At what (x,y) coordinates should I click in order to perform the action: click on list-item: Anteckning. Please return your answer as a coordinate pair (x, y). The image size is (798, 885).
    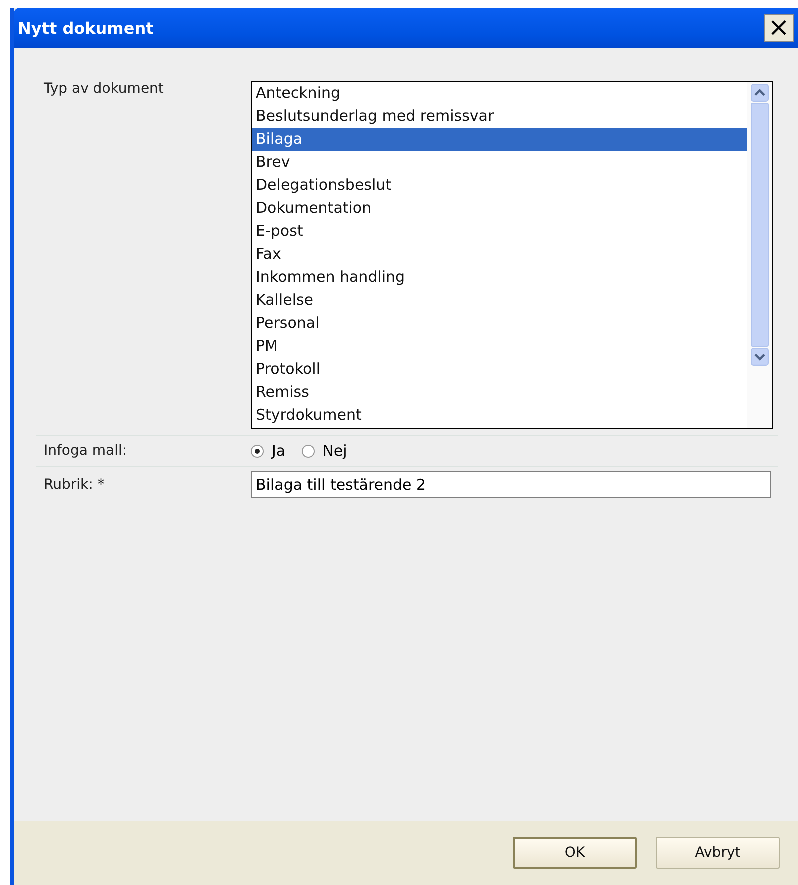
    Looking at the image, I should click on (499, 93).